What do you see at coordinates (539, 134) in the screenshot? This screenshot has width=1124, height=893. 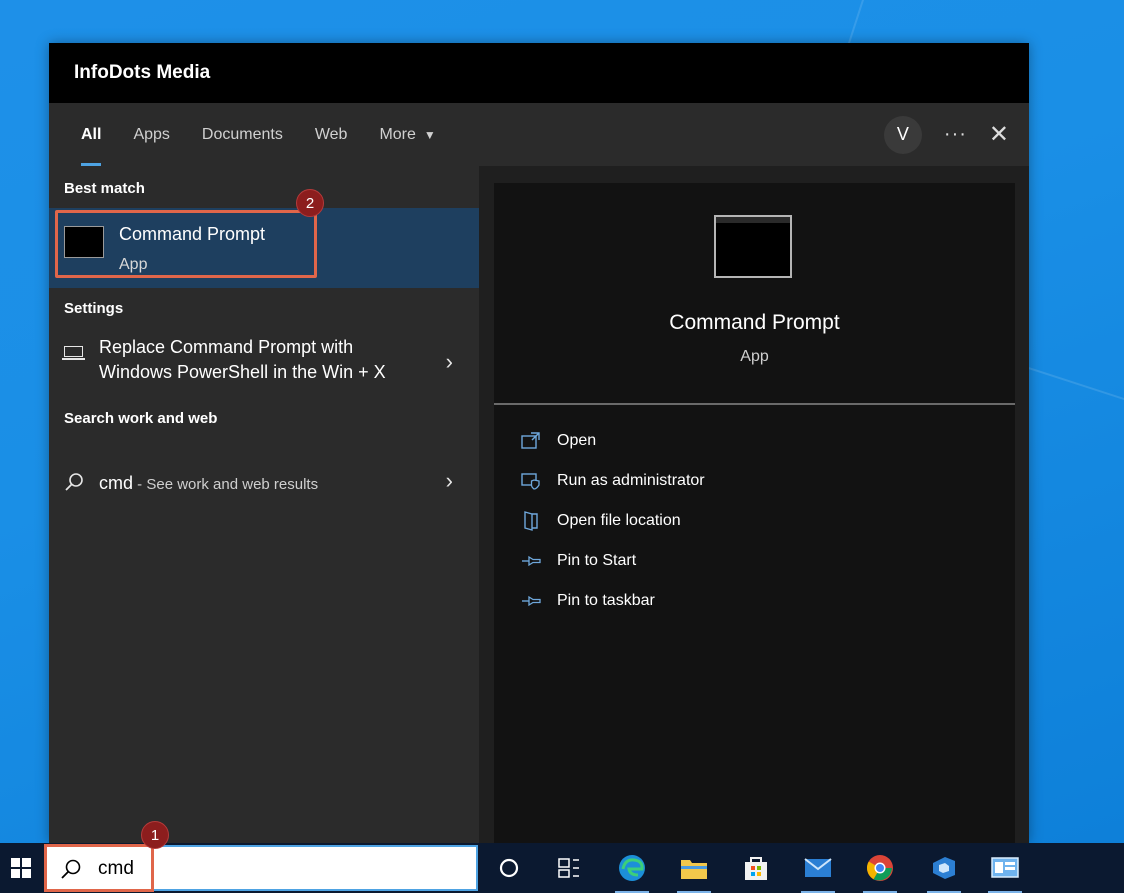 I see `search-tabs: All Apps Documents Web More ▼ V ··· ✕` at bounding box center [539, 134].